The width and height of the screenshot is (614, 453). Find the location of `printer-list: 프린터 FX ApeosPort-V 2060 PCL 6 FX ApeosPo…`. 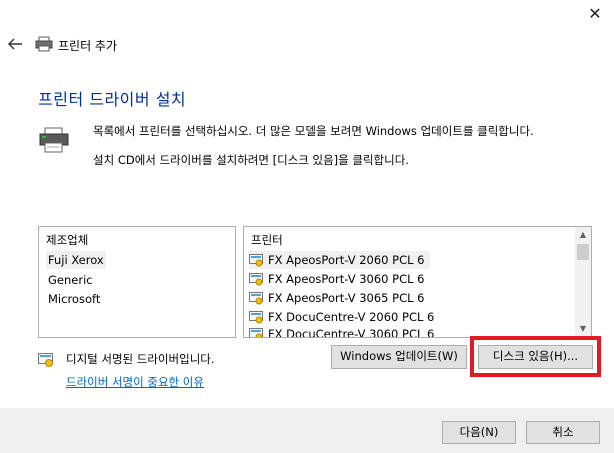

printer-list: 프린터 FX ApeosPort-V 2060 PCL 6 FX ApeosPo… is located at coordinates (417, 282).